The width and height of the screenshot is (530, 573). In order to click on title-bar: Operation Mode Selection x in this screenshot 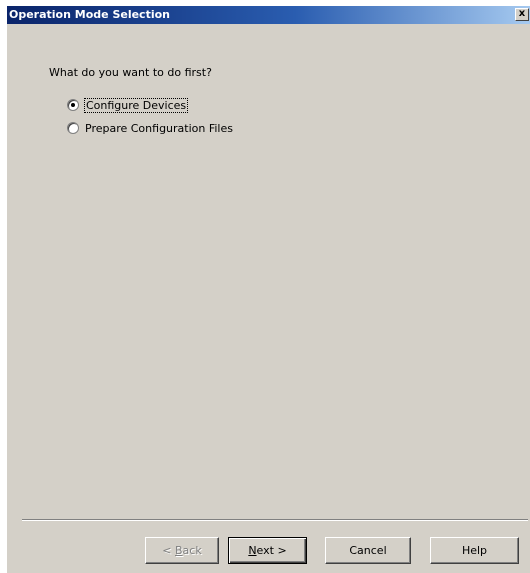, I will do `click(268, 15)`.